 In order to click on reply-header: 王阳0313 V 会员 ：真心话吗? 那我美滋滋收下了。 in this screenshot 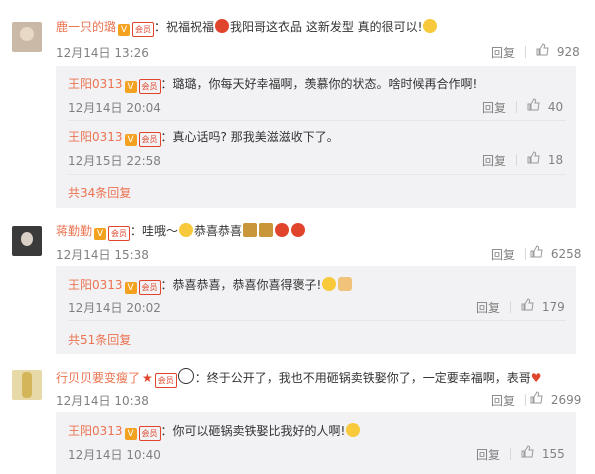, I will do `click(203, 137)`.